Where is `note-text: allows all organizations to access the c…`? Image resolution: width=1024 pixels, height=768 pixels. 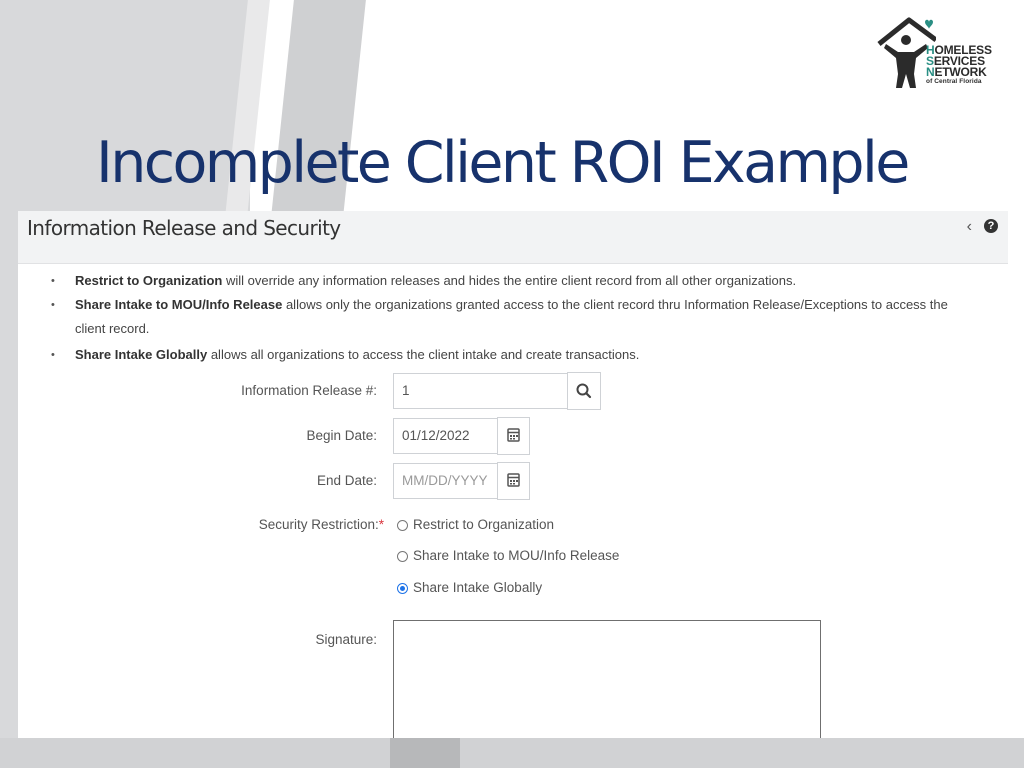 note-text: allows all organizations to access the c… is located at coordinates (423, 354).